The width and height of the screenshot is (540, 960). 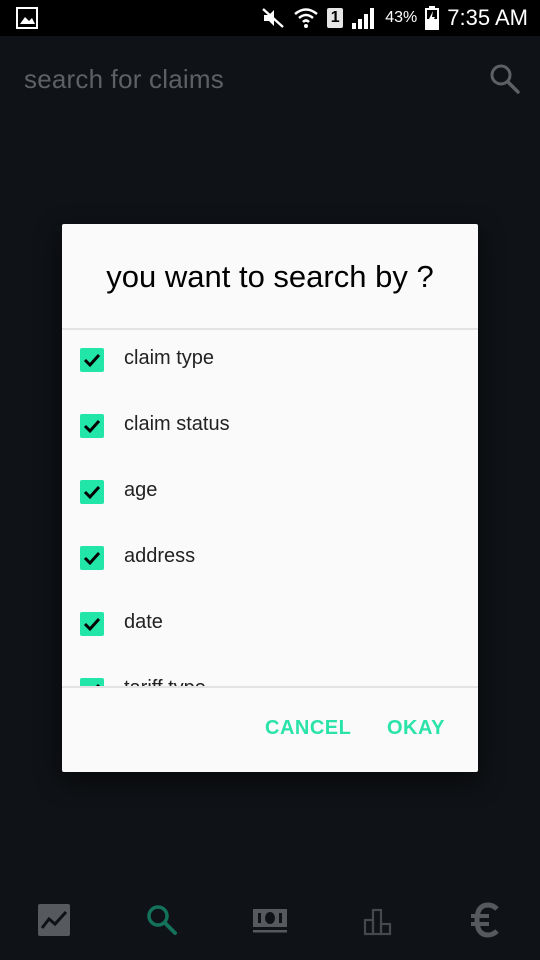 I want to click on option-label: address, so click(x=160, y=556).